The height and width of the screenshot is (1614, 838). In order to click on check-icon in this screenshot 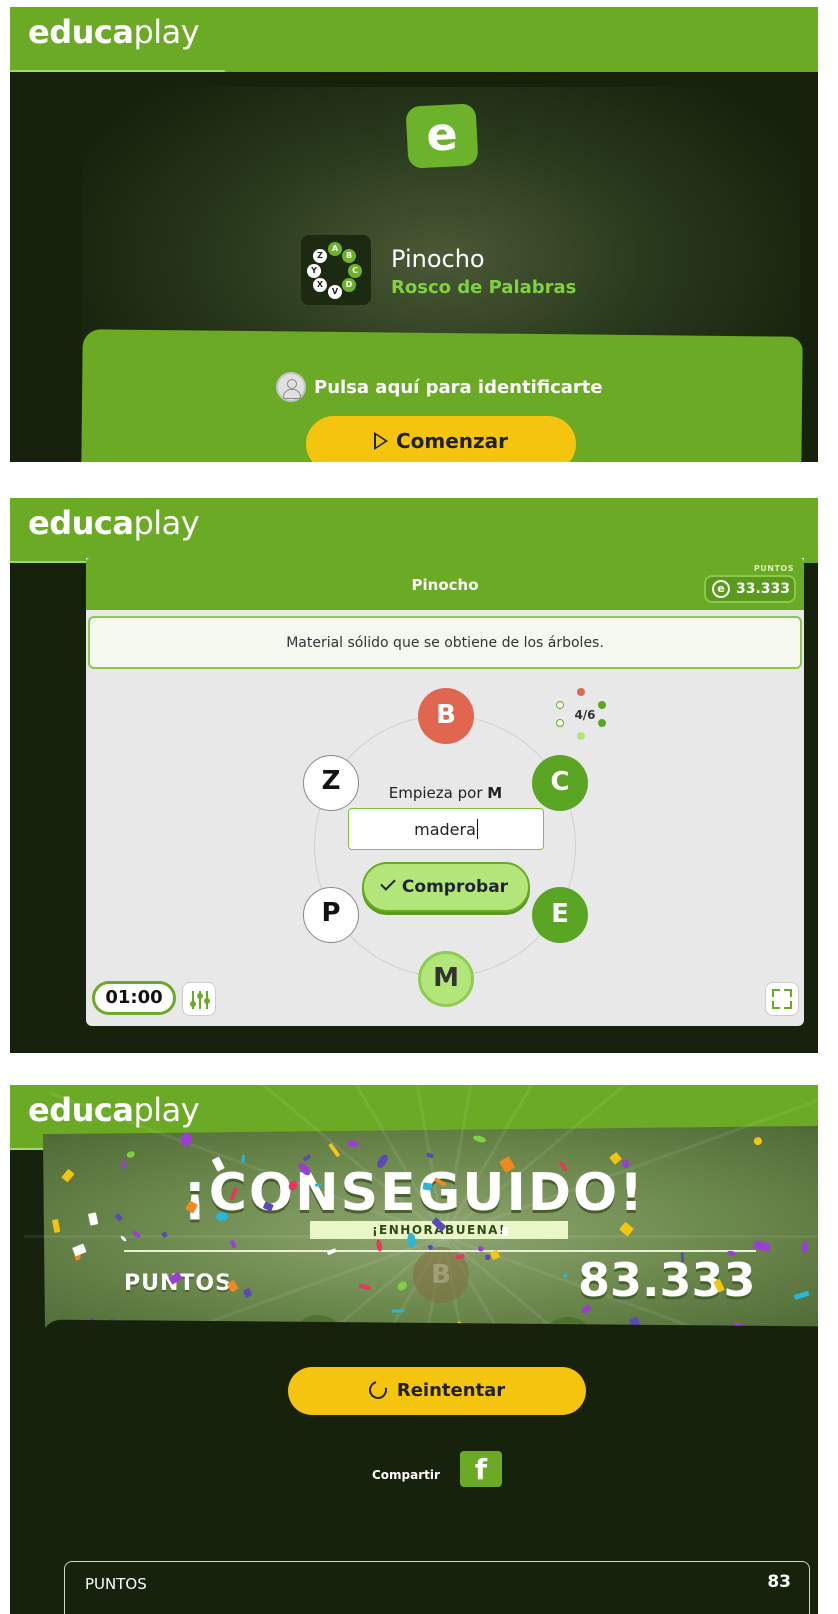, I will do `click(388, 883)`.